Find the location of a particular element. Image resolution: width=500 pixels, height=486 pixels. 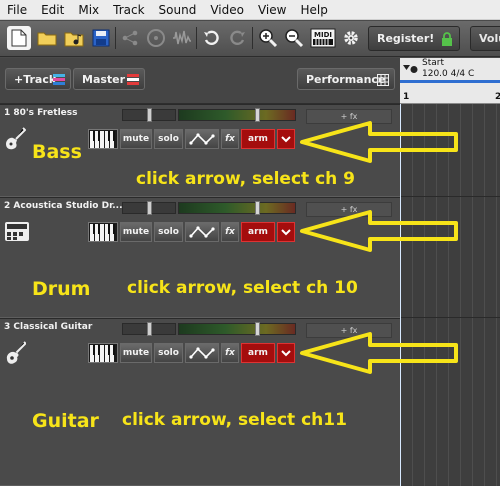

register-button: Register! is located at coordinates (414, 38).